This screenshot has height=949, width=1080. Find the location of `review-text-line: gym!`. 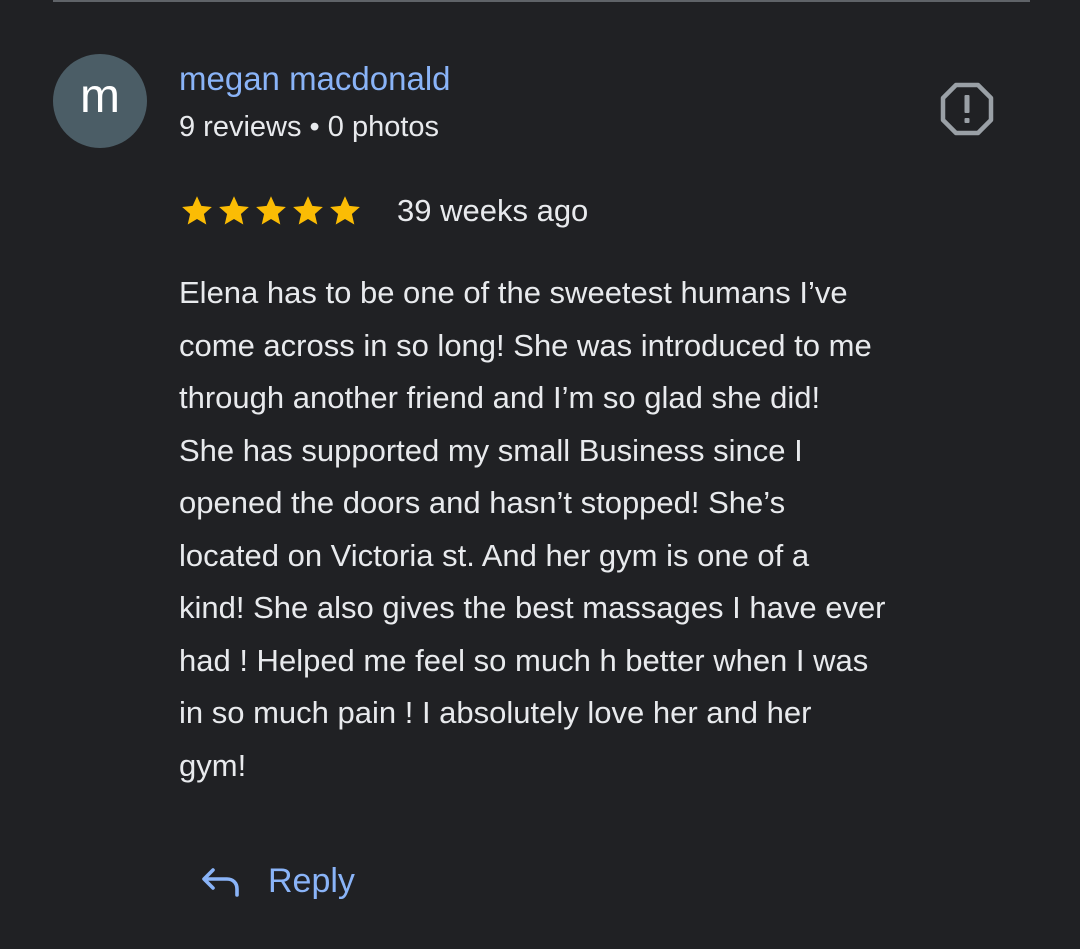

review-text-line: gym! is located at coordinates (213, 765).